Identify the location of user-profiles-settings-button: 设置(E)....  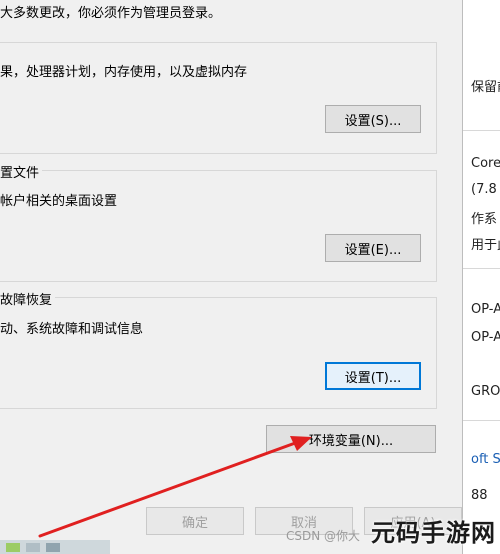
(373, 248).